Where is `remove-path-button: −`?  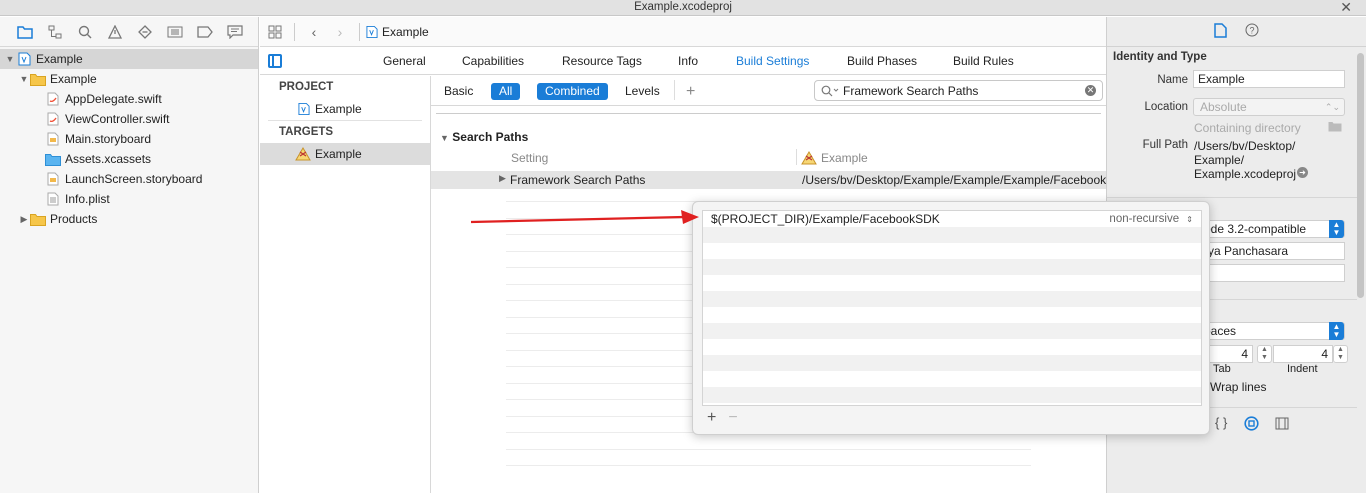 remove-path-button: − is located at coordinates (732, 418).